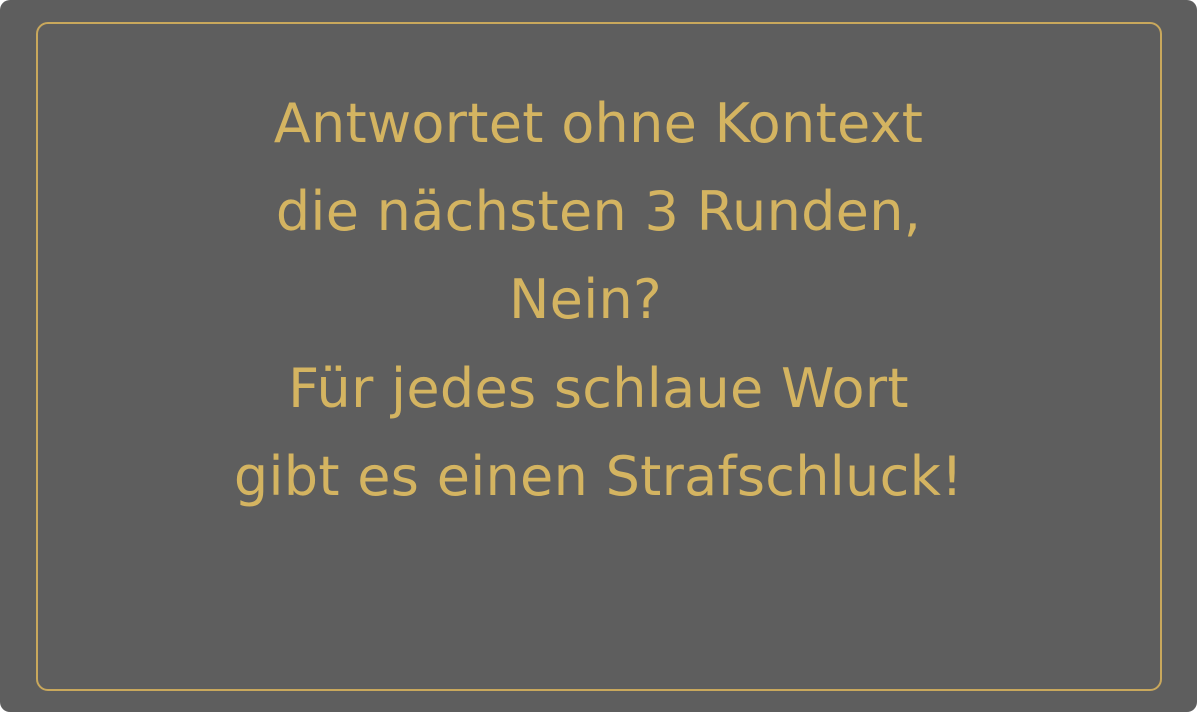  I want to click on card-text-line-2: die nächsten 3 Runden,, so click(598, 211).